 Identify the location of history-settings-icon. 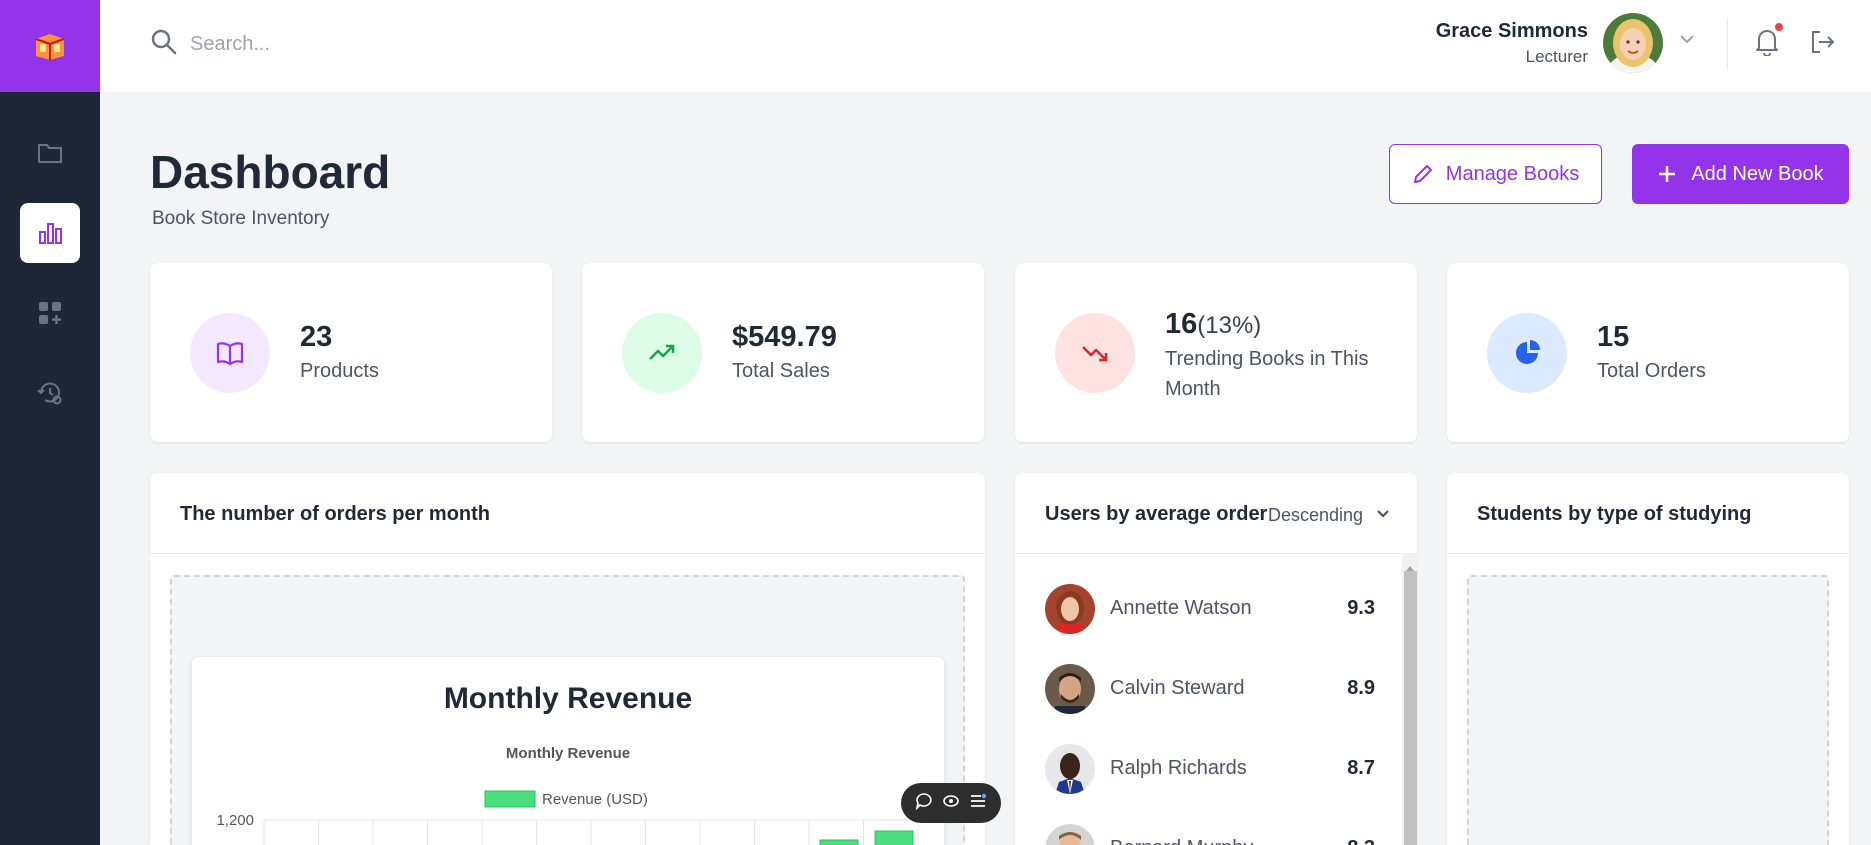
(49, 393).